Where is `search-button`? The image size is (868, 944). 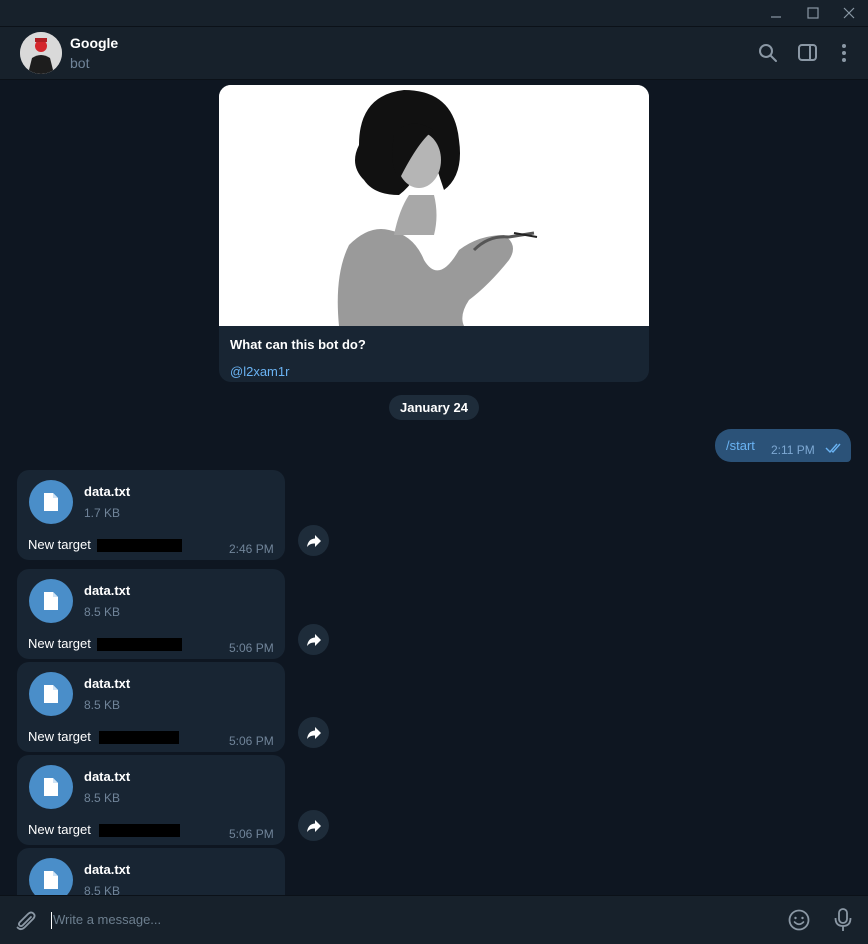 search-button is located at coordinates (768, 53).